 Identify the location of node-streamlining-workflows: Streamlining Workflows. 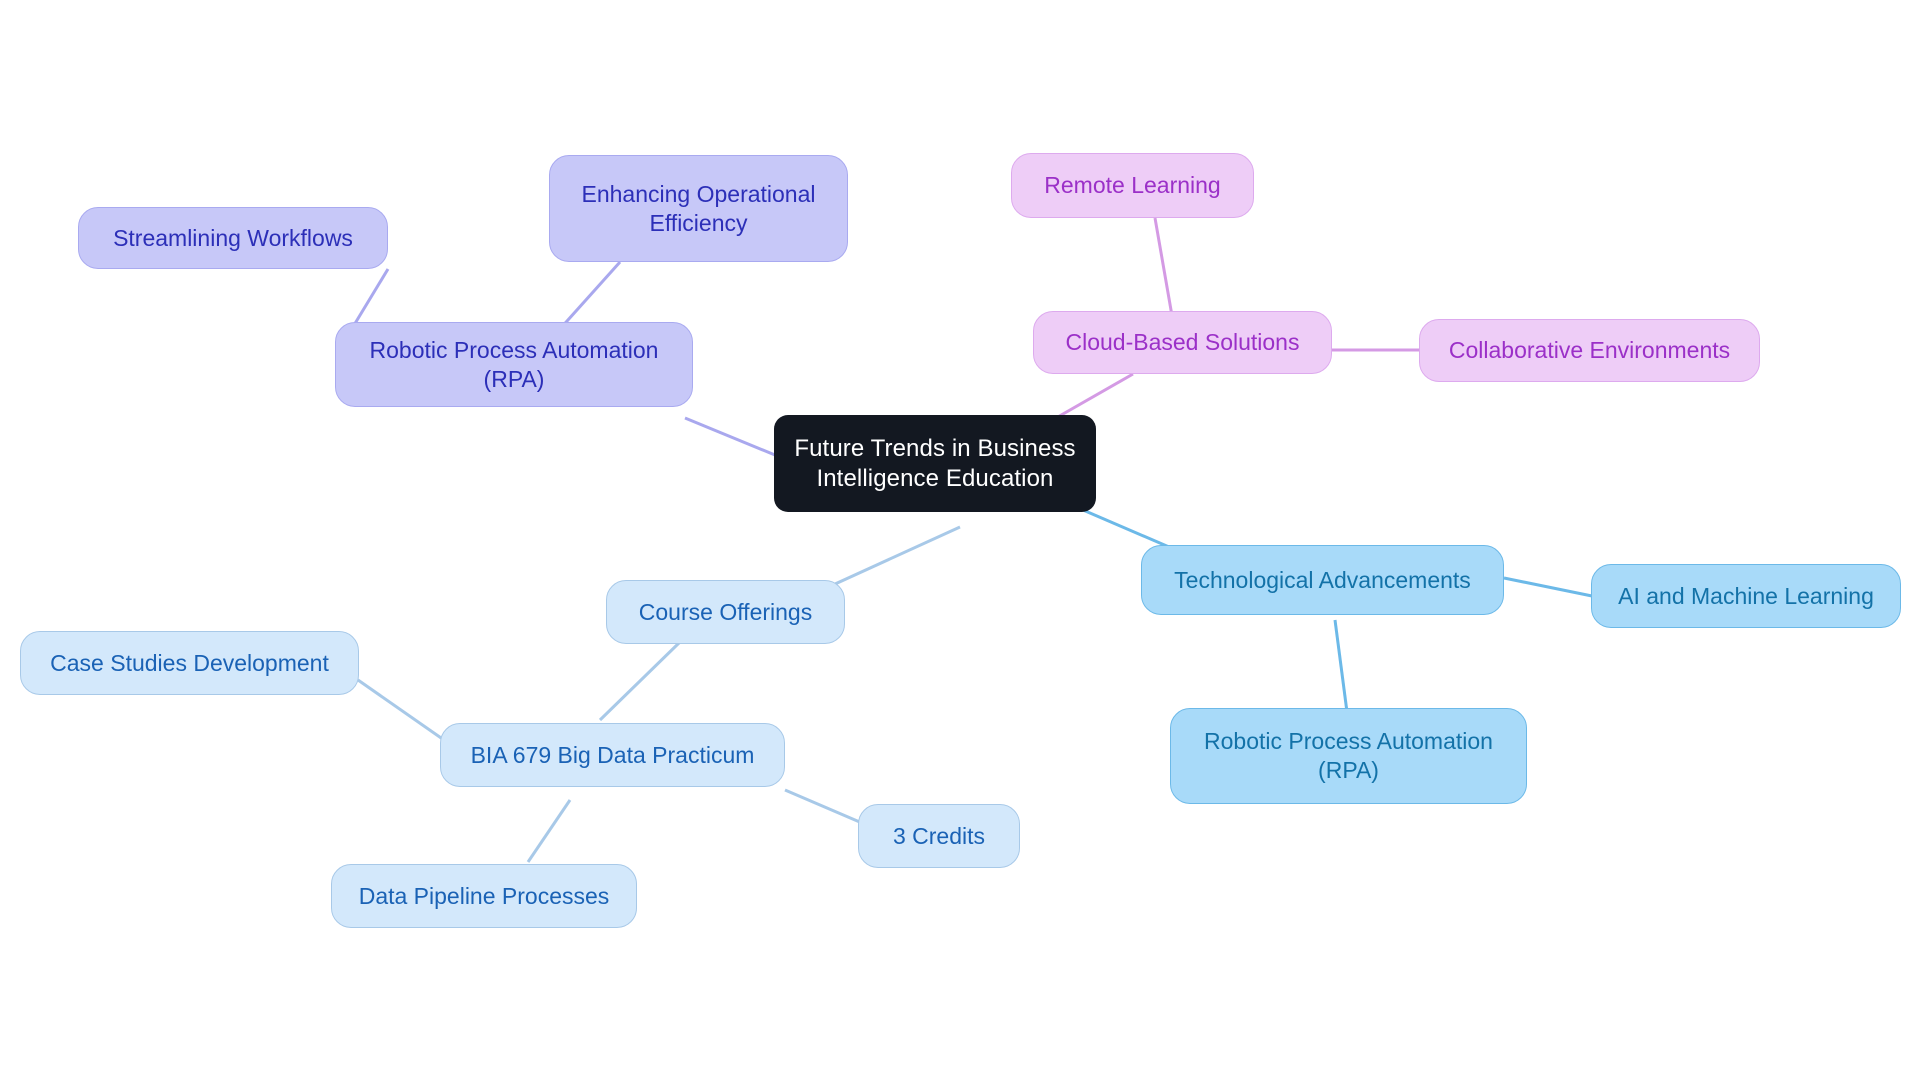
(233, 238).